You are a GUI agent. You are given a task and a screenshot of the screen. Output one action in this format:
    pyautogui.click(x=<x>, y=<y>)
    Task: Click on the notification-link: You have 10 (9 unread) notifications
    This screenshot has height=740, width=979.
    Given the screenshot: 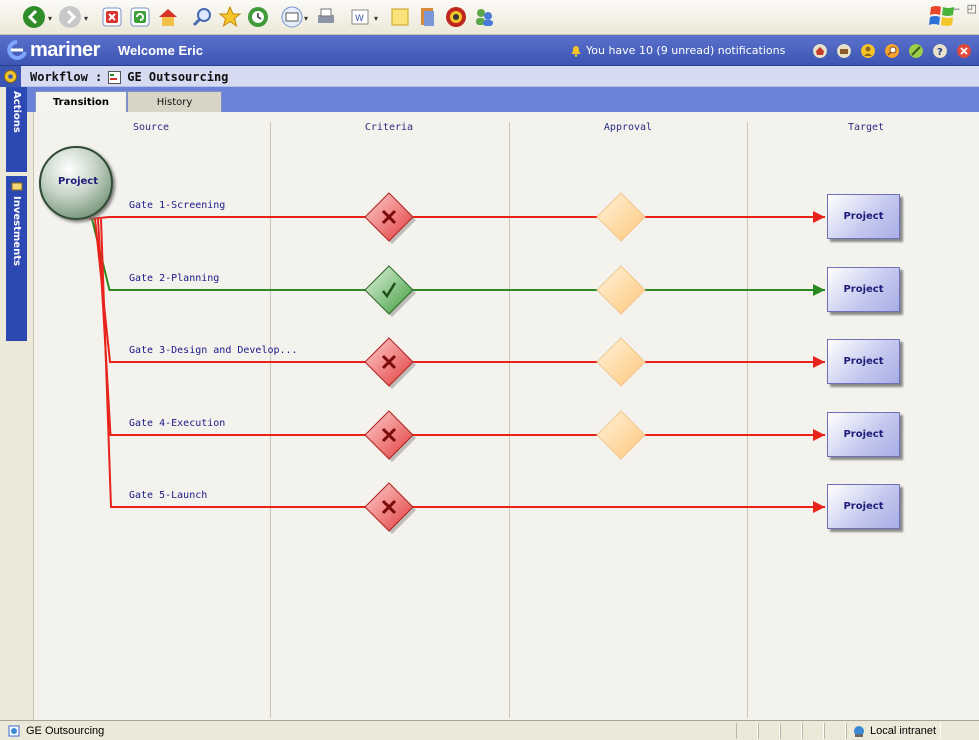 What is the action you would take?
    pyautogui.click(x=677, y=50)
    